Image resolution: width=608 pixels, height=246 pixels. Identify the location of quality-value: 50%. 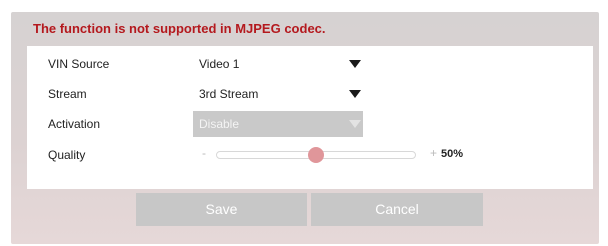
(452, 154).